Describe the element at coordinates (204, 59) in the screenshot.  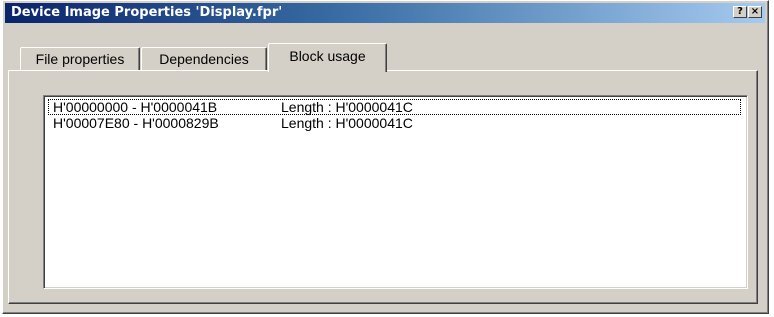
I see `tab-dependencies: Dependencies` at that location.